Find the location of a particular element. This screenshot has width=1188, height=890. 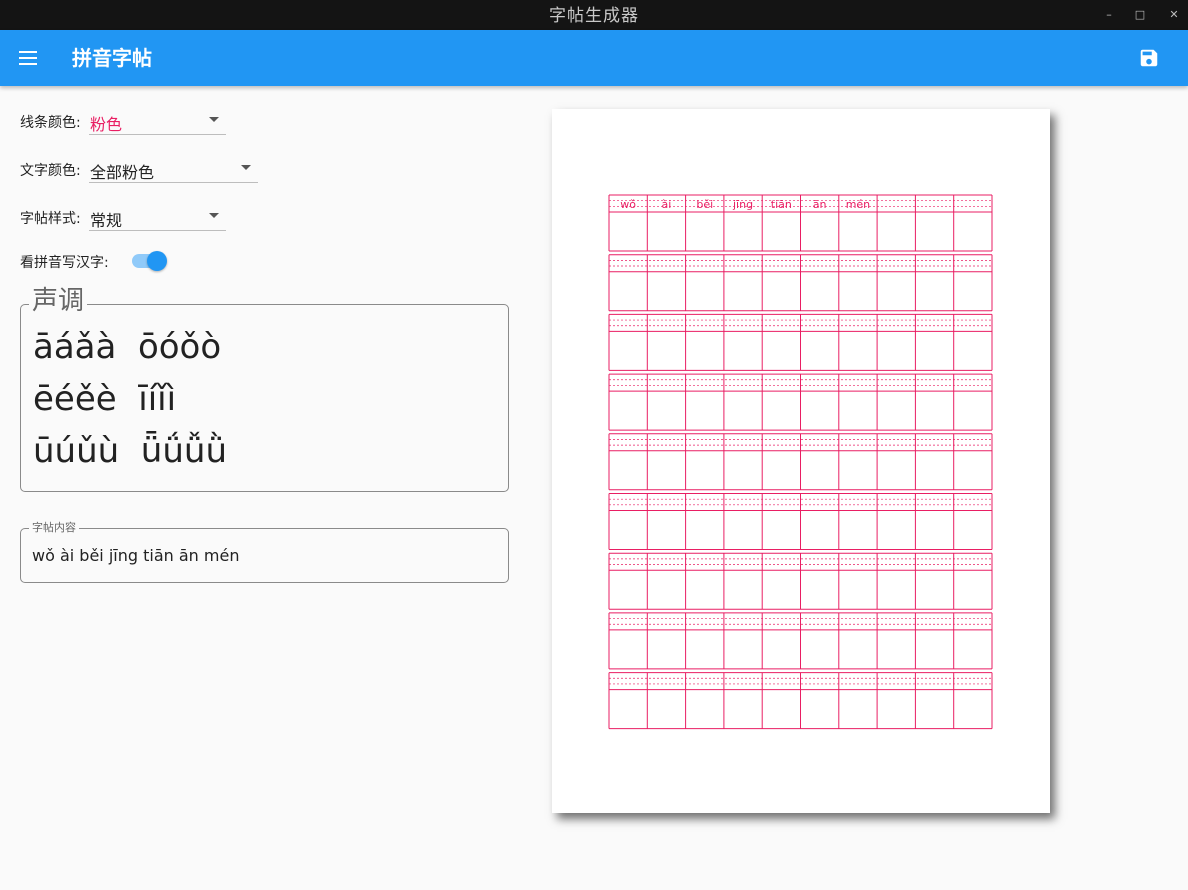

minimize-icon: – is located at coordinates (1109, 15).